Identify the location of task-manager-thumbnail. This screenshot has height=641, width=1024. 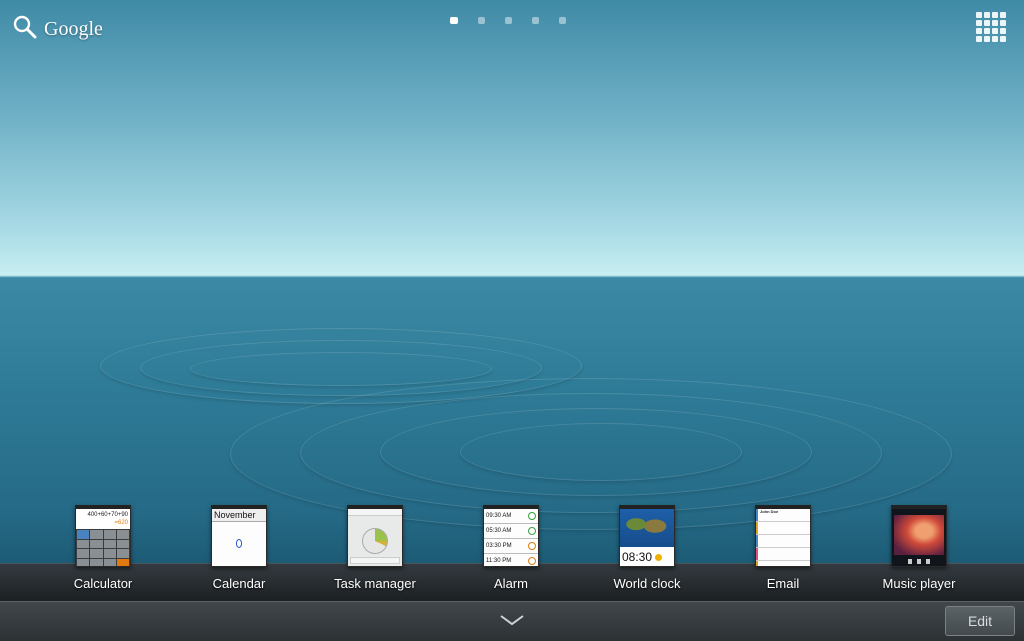
(375, 536).